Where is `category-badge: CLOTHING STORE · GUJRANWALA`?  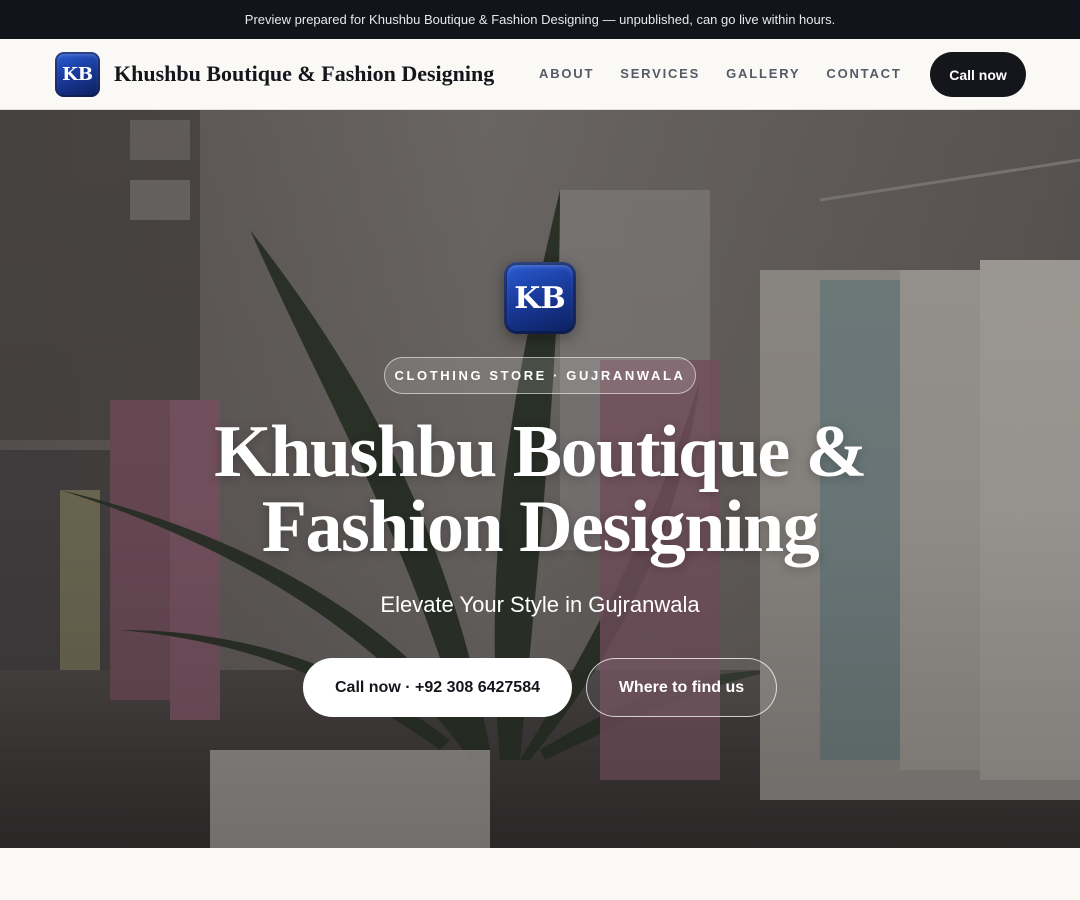
category-badge: CLOTHING STORE · GUJRANWALA is located at coordinates (540, 375).